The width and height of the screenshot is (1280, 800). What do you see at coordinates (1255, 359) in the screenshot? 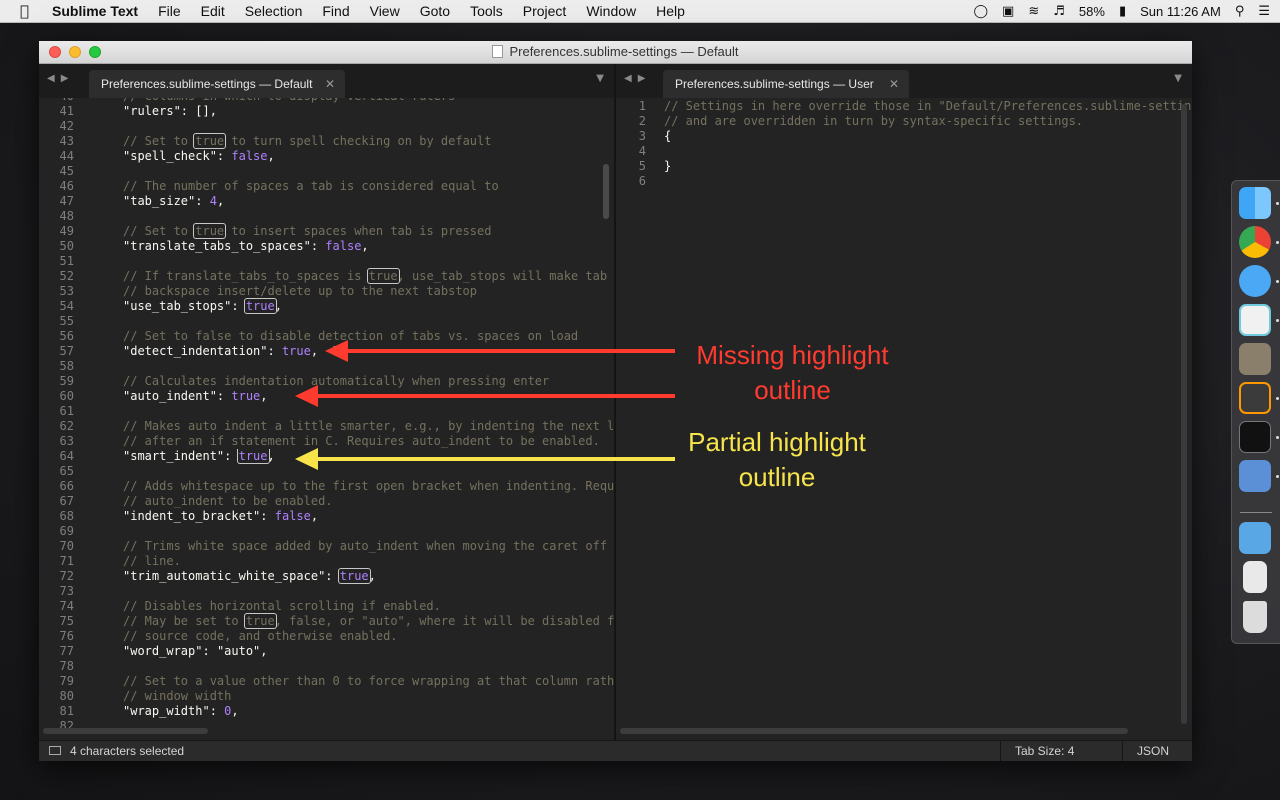
I see `keychain-icon` at bounding box center [1255, 359].